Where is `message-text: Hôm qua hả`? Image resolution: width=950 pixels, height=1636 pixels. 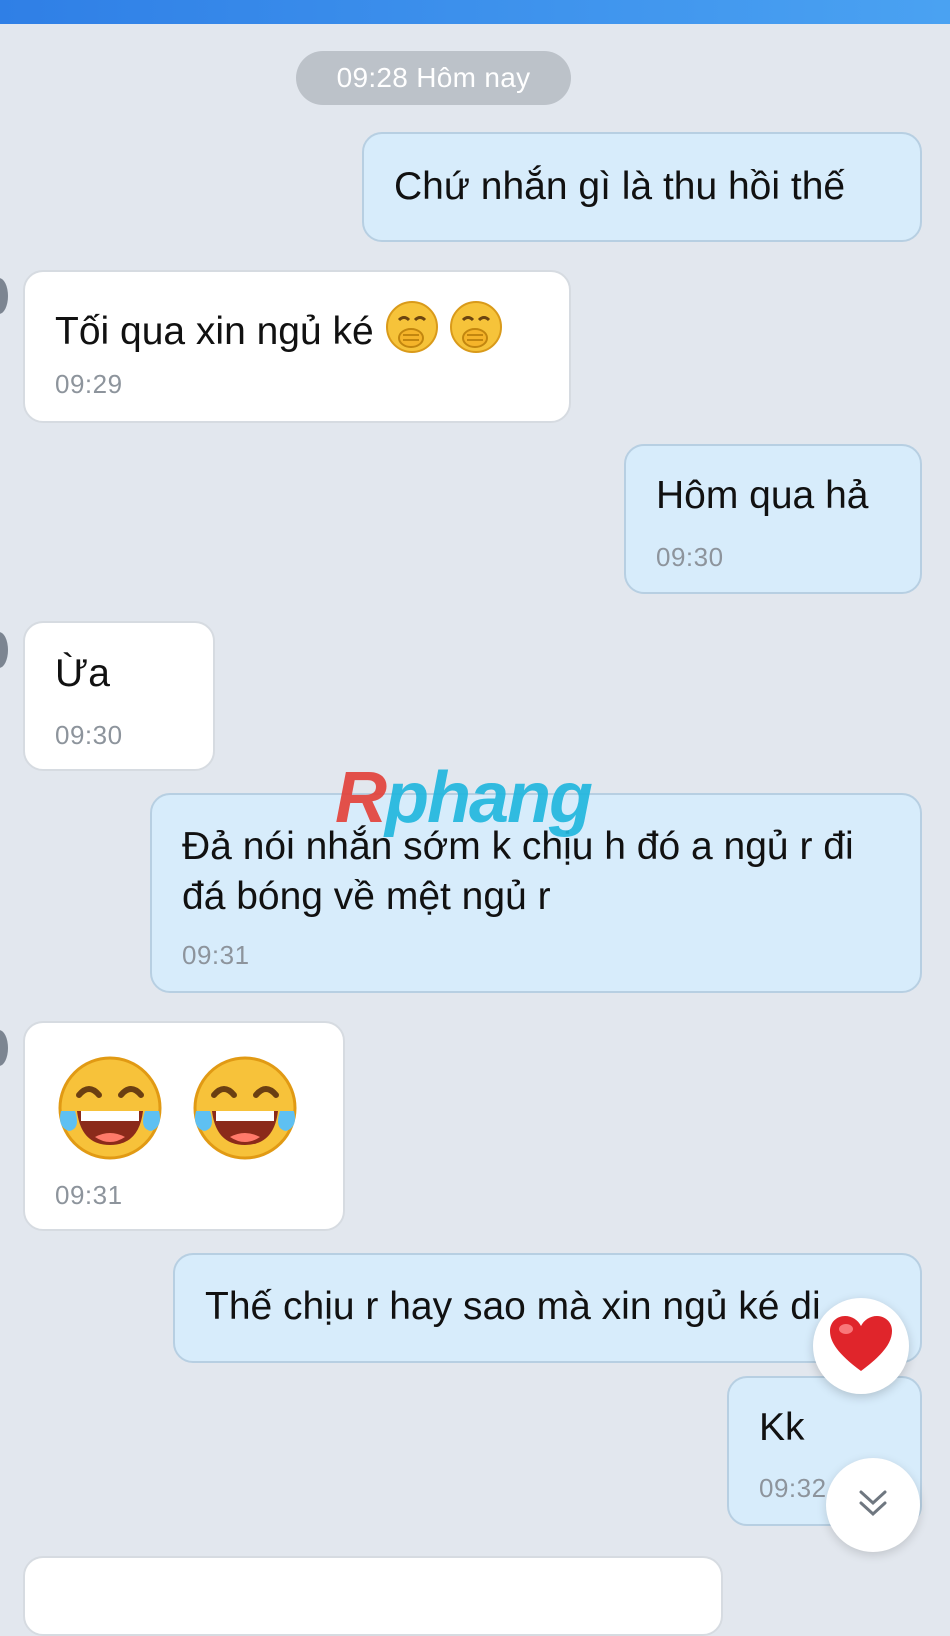 message-text: Hôm qua hả is located at coordinates (762, 495).